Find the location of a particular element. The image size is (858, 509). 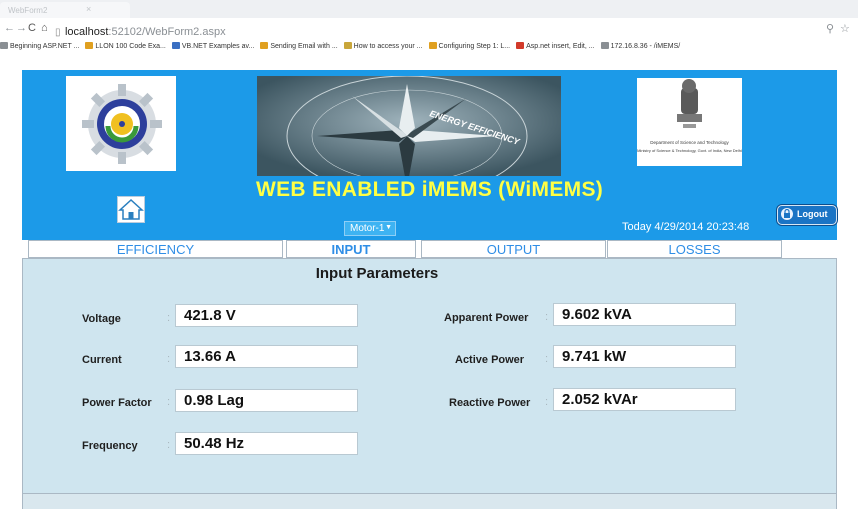

voltage-label: Voltage is located at coordinates (101, 319).